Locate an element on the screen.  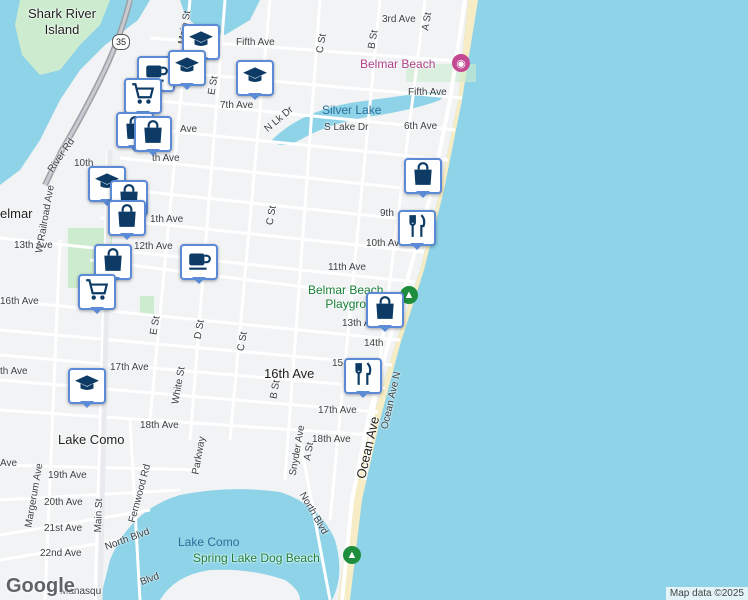
coffee-cup-icon is located at coordinates (199, 262).